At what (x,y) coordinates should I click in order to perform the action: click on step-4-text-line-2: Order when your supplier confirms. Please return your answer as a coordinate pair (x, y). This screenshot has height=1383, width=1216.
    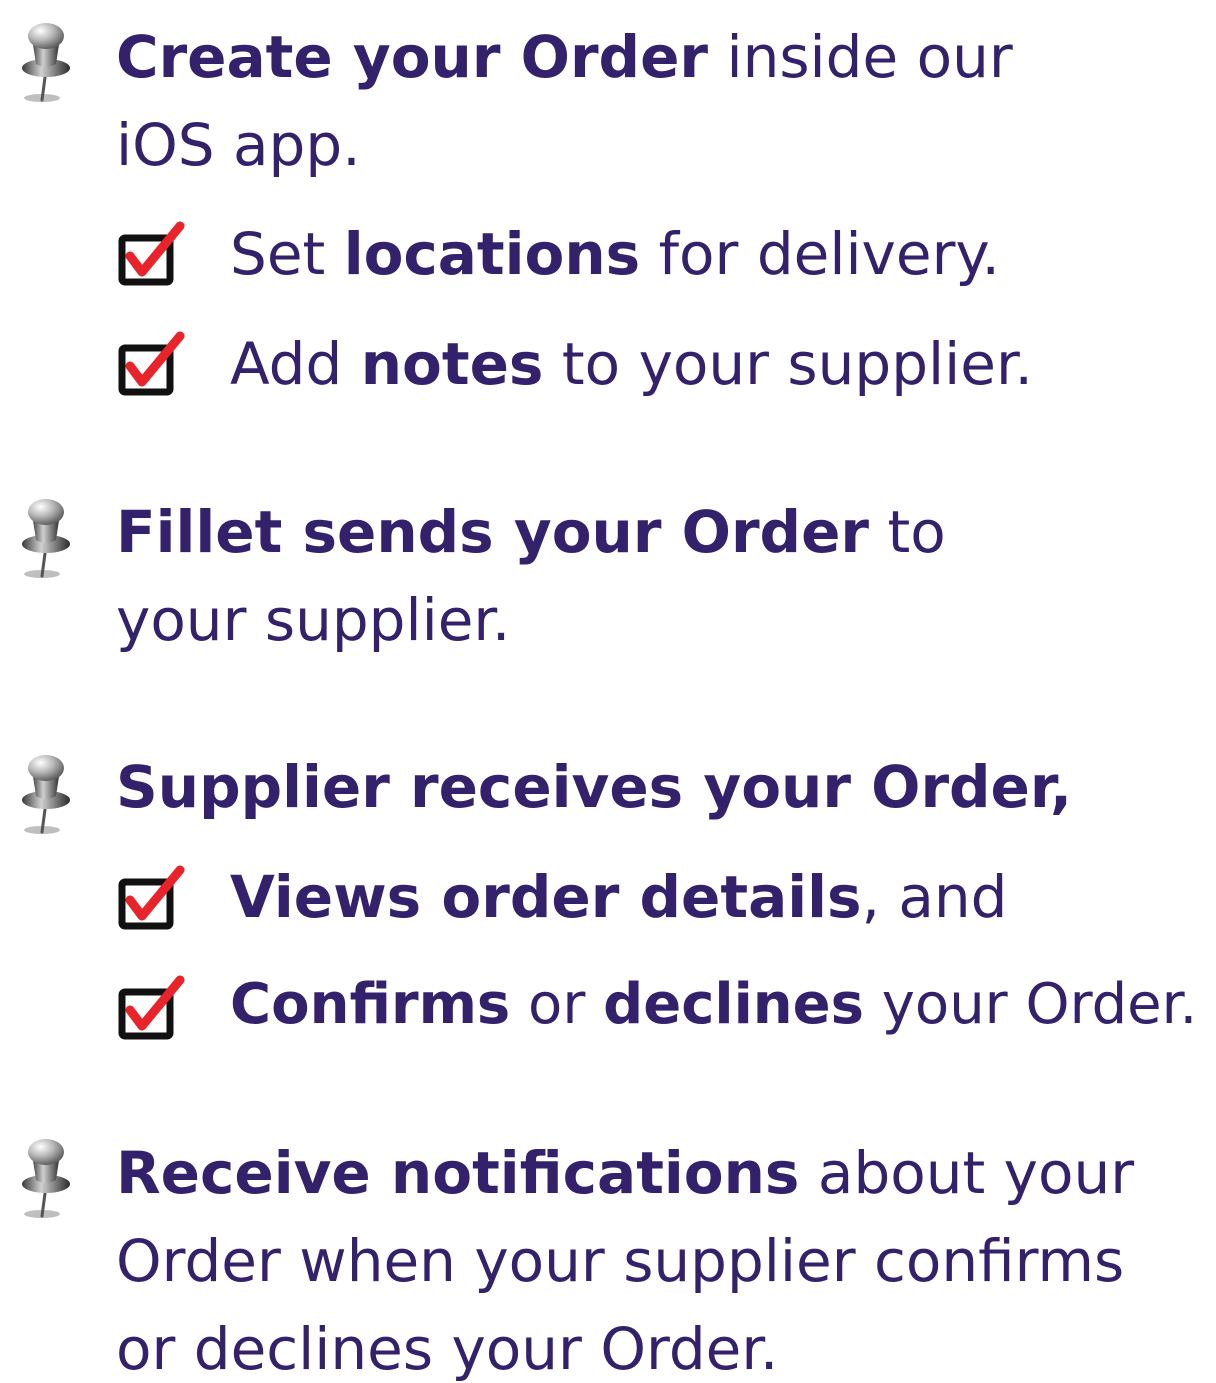
    Looking at the image, I should click on (620, 1261).